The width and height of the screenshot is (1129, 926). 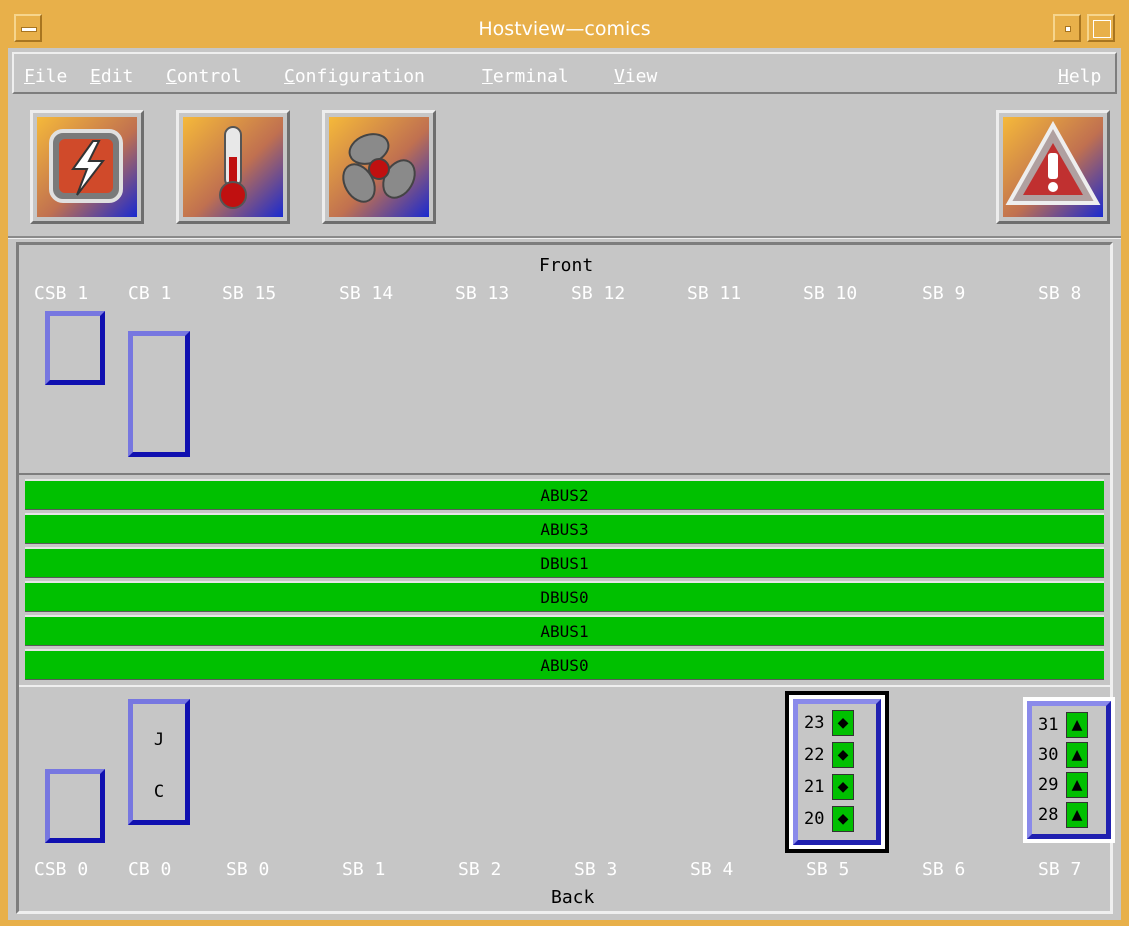 I want to click on board-csb1, so click(x=75, y=348).